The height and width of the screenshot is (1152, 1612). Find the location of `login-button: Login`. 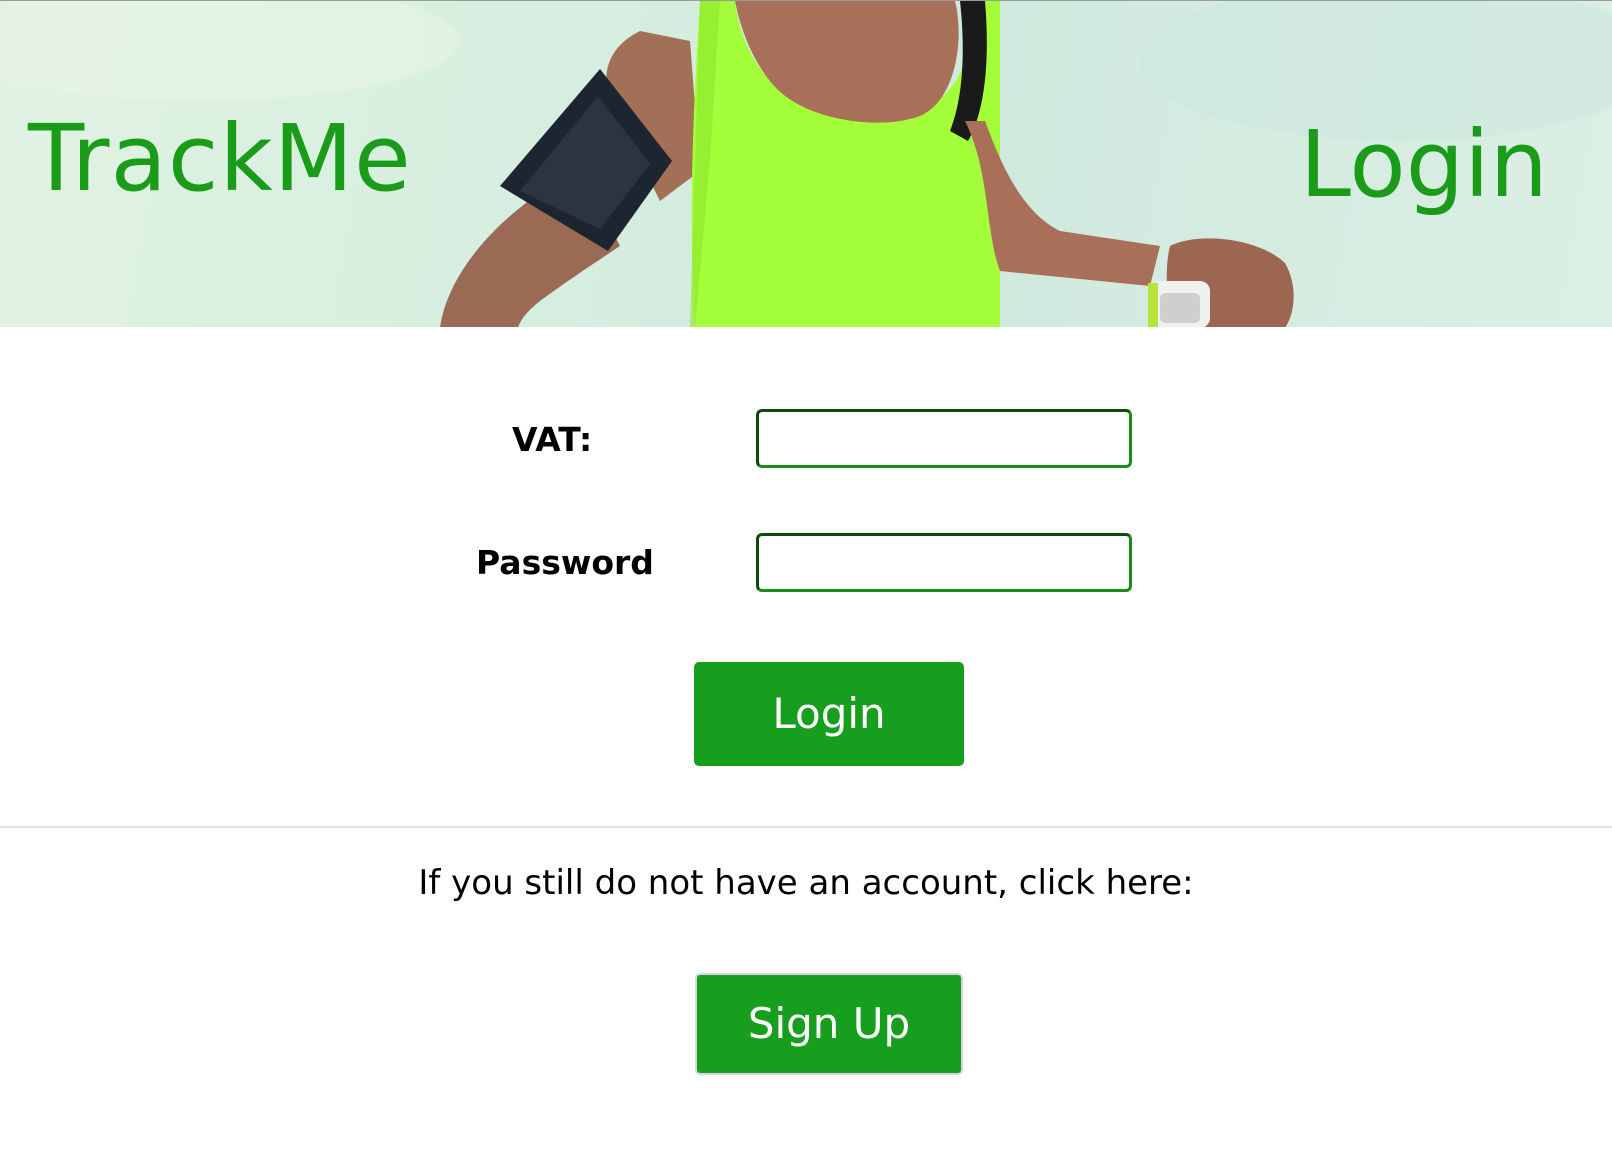

login-button: Login is located at coordinates (829, 714).